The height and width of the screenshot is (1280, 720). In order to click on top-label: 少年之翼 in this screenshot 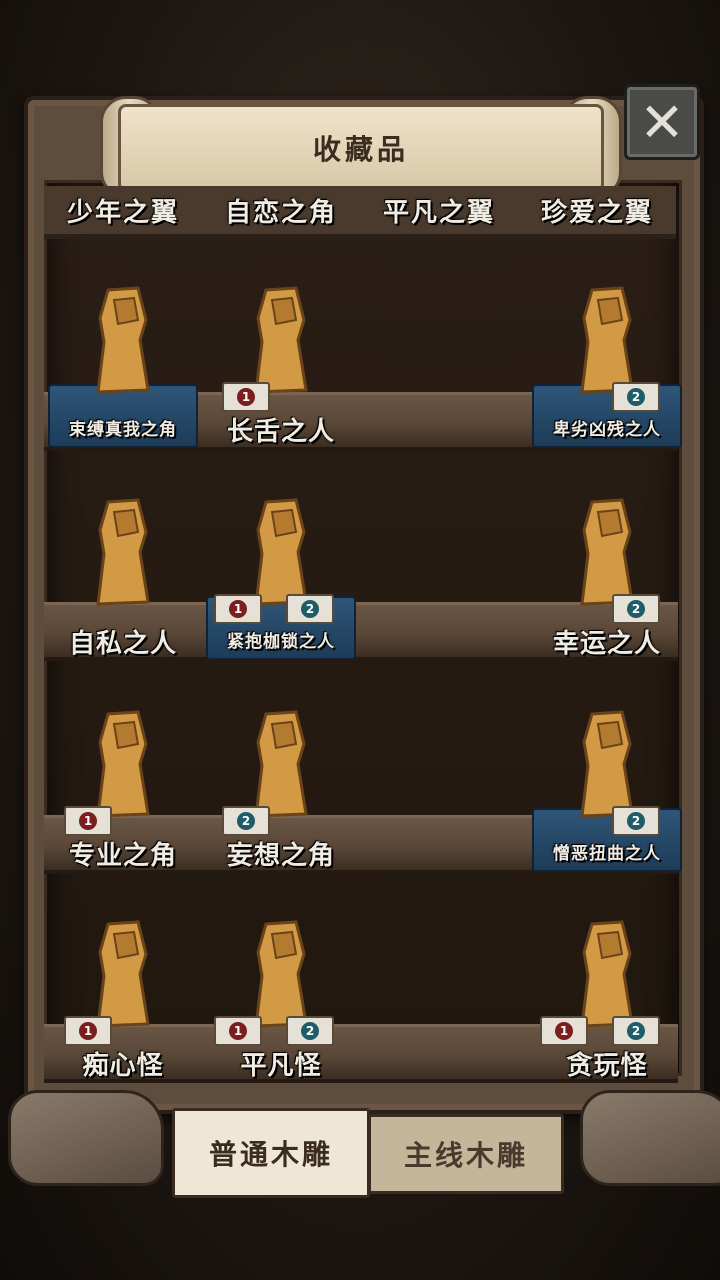, I will do `click(123, 210)`.